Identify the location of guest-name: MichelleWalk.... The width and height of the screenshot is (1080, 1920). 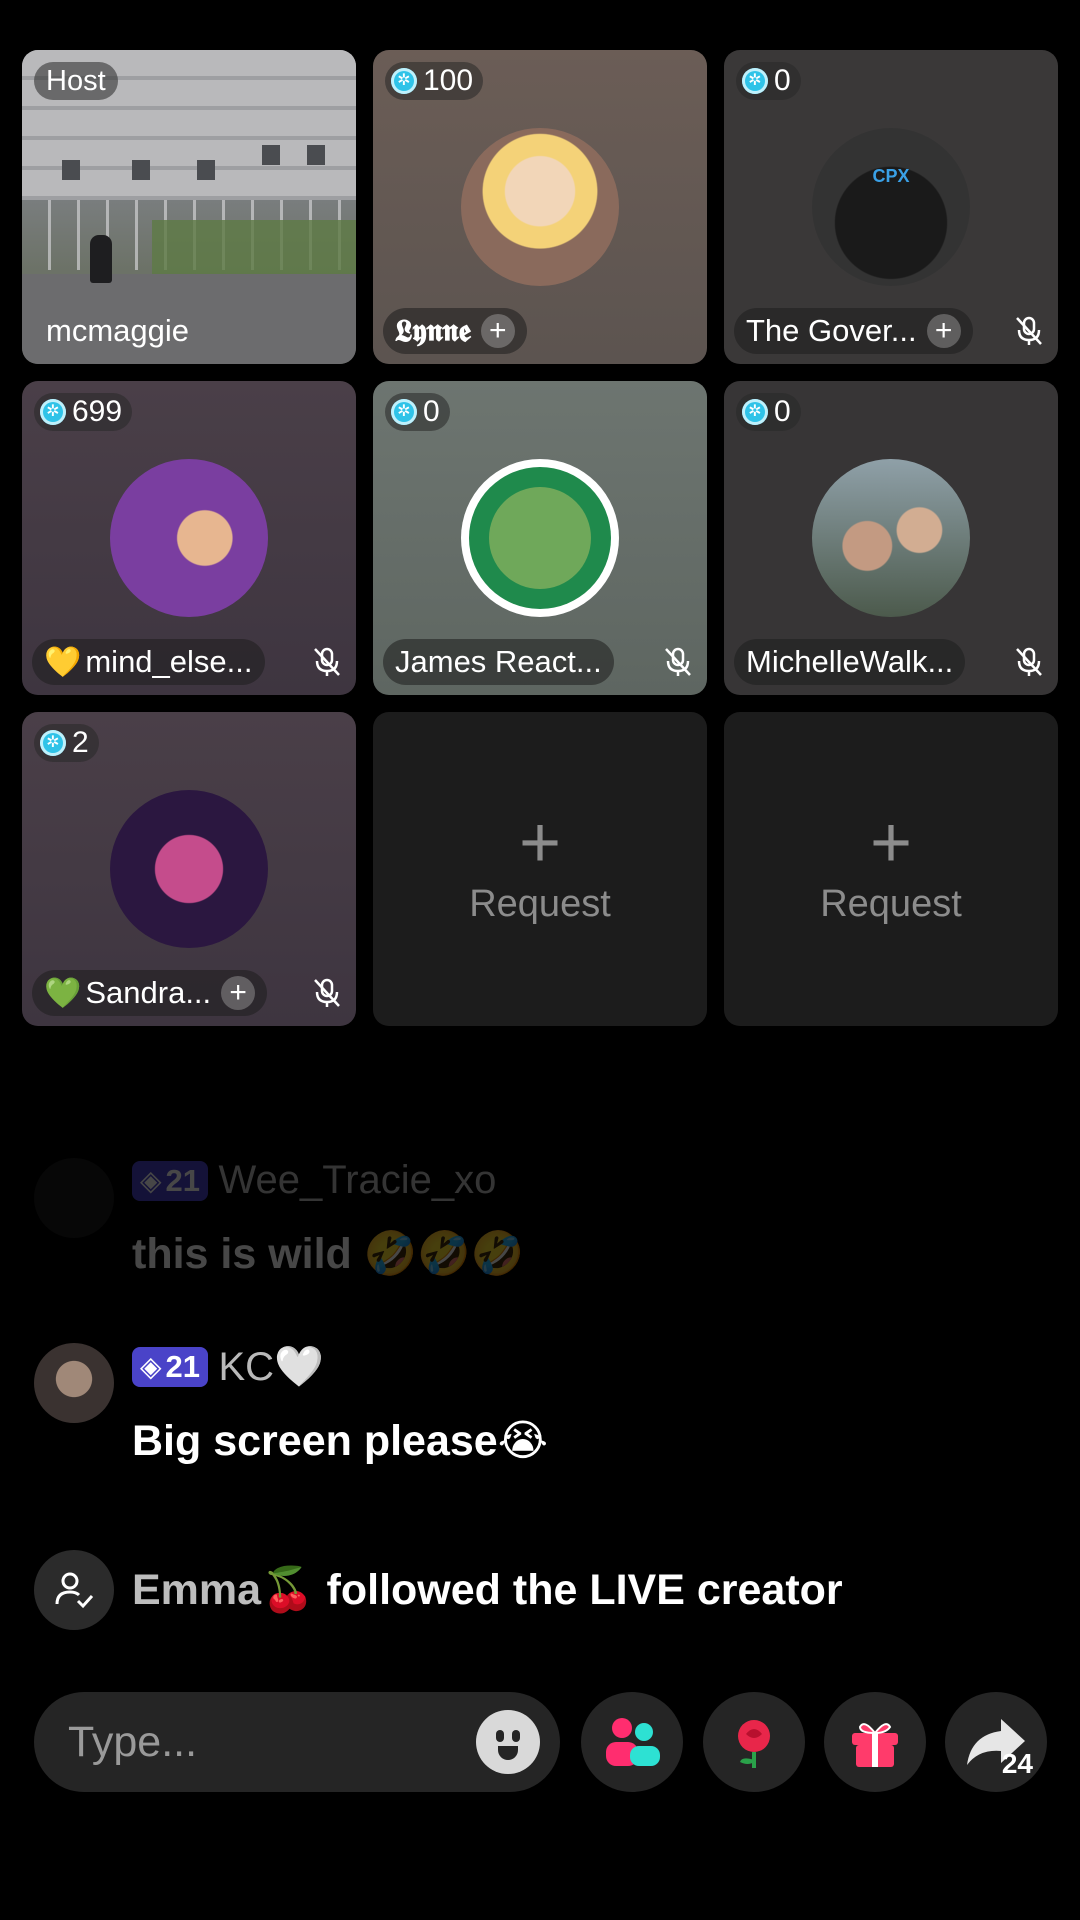
(850, 662).